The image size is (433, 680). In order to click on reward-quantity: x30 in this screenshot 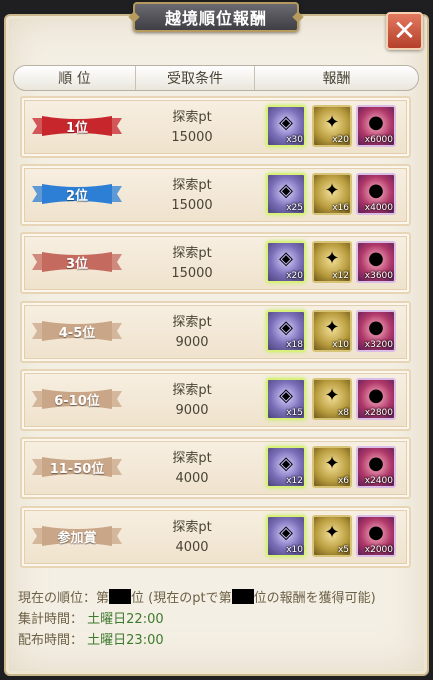, I will do `click(294, 140)`.